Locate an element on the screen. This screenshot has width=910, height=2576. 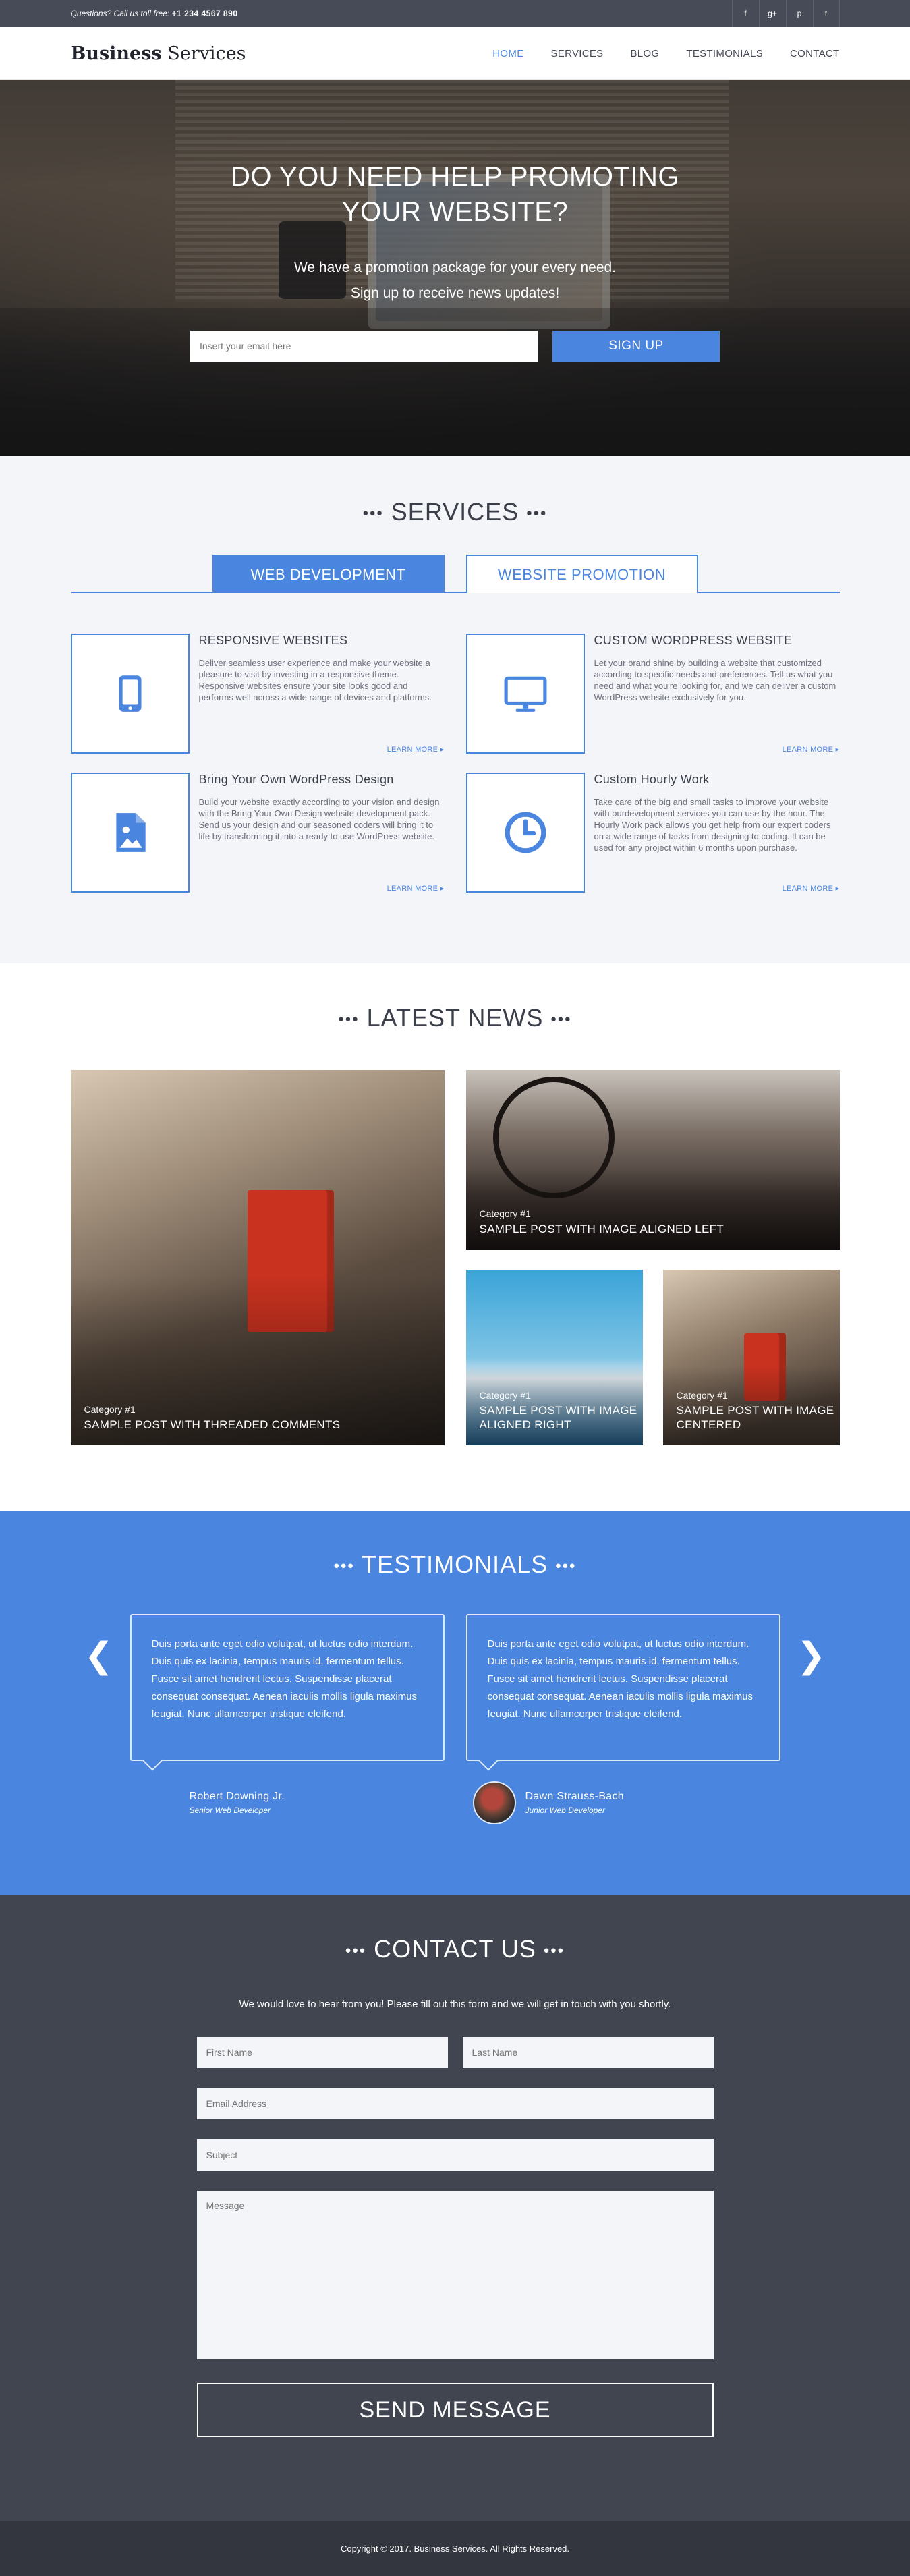
testimonial-author: Dawn Strauss-Bach Junior Web Developer is located at coordinates (623, 1802).